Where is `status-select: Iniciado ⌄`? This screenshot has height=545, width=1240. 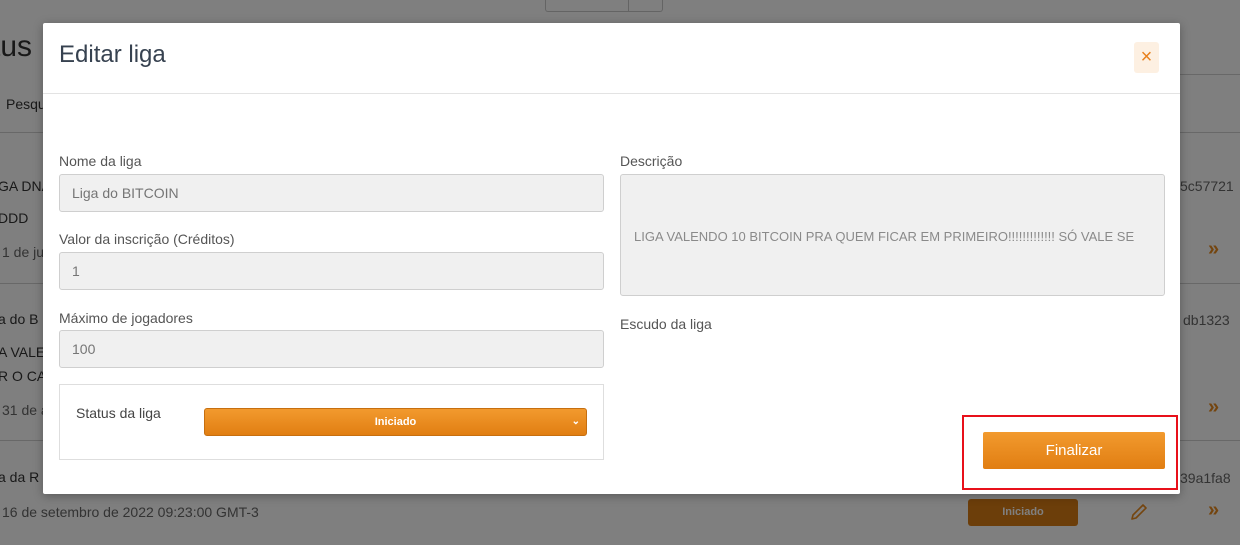 status-select: Iniciado ⌄ is located at coordinates (395, 422).